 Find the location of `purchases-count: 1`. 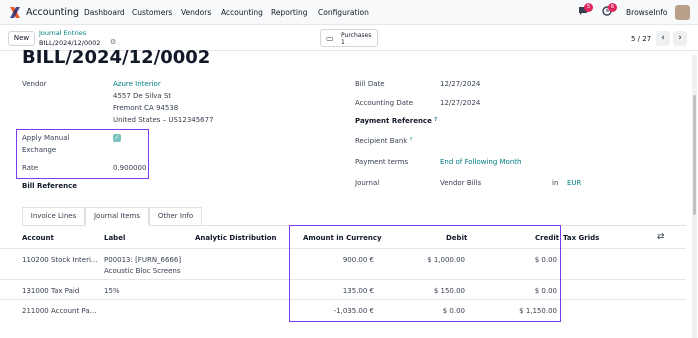

purchases-count: 1 is located at coordinates (343, 42).